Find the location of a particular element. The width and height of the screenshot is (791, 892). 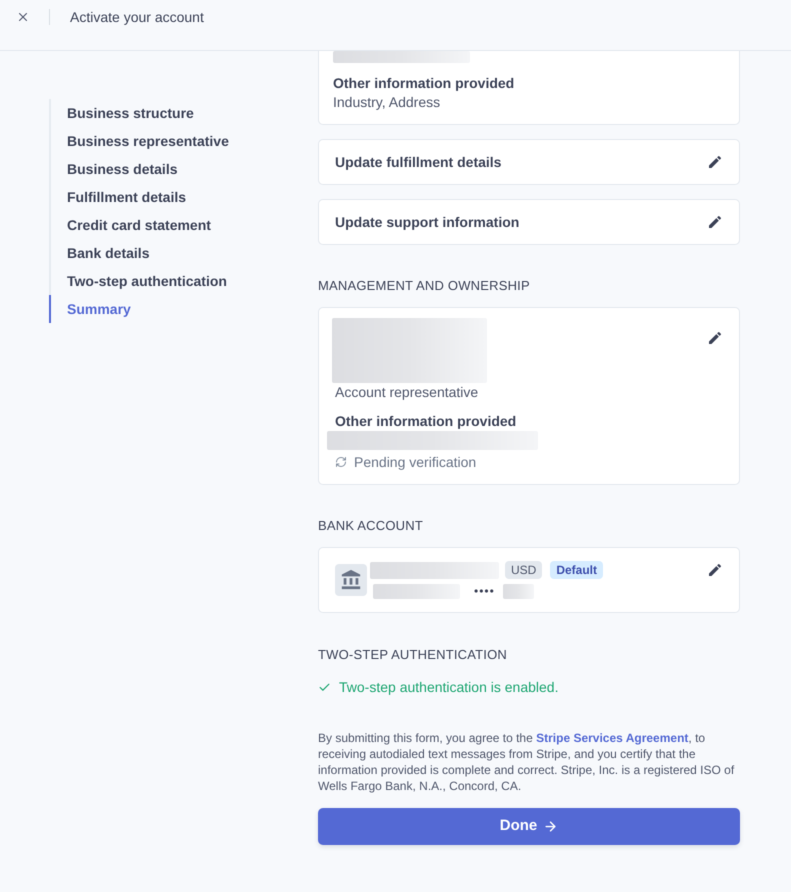

arrow-icon is located at coordinates (550, 826).